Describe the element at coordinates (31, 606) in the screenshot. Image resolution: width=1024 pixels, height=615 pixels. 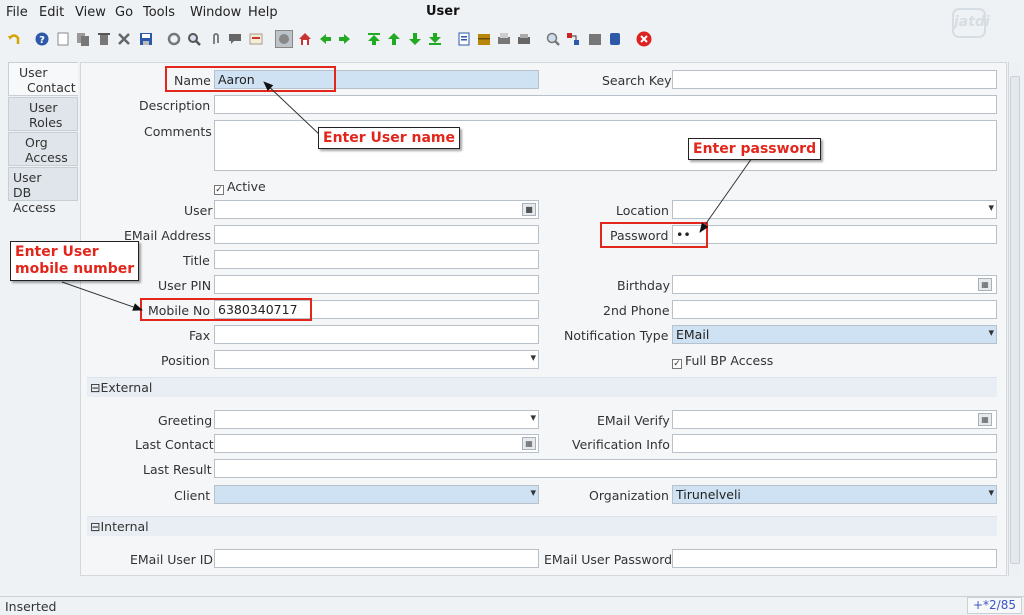
I see `status-text: Inserted` at that location.